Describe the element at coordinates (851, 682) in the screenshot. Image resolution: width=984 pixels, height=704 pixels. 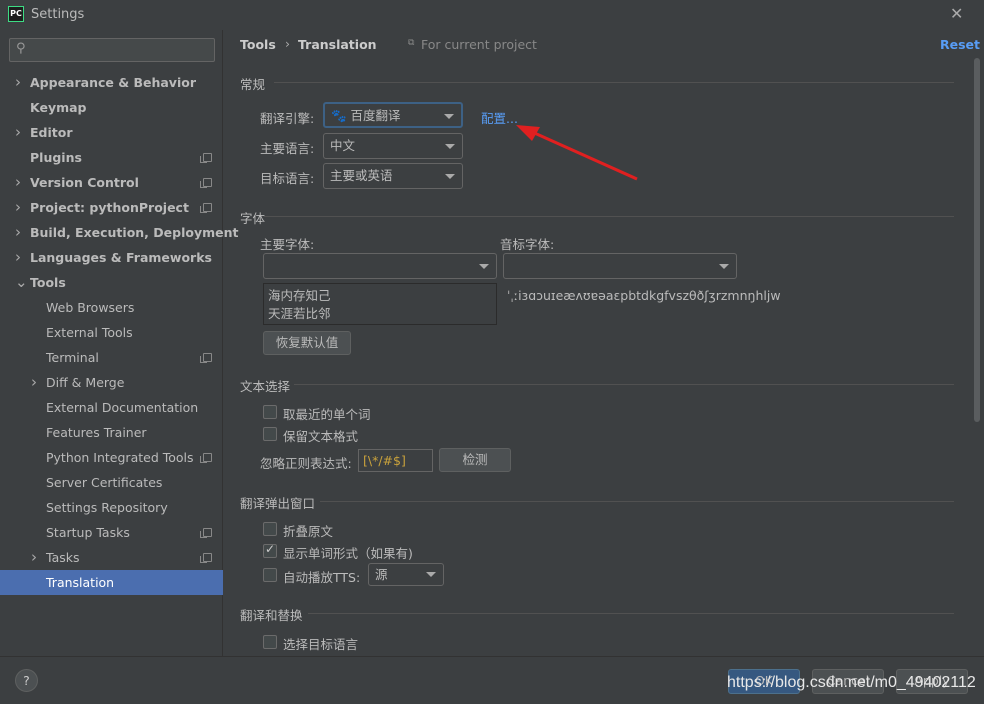
I see `watermark: https://blog.csdn.net/m0_49402112` at that location.